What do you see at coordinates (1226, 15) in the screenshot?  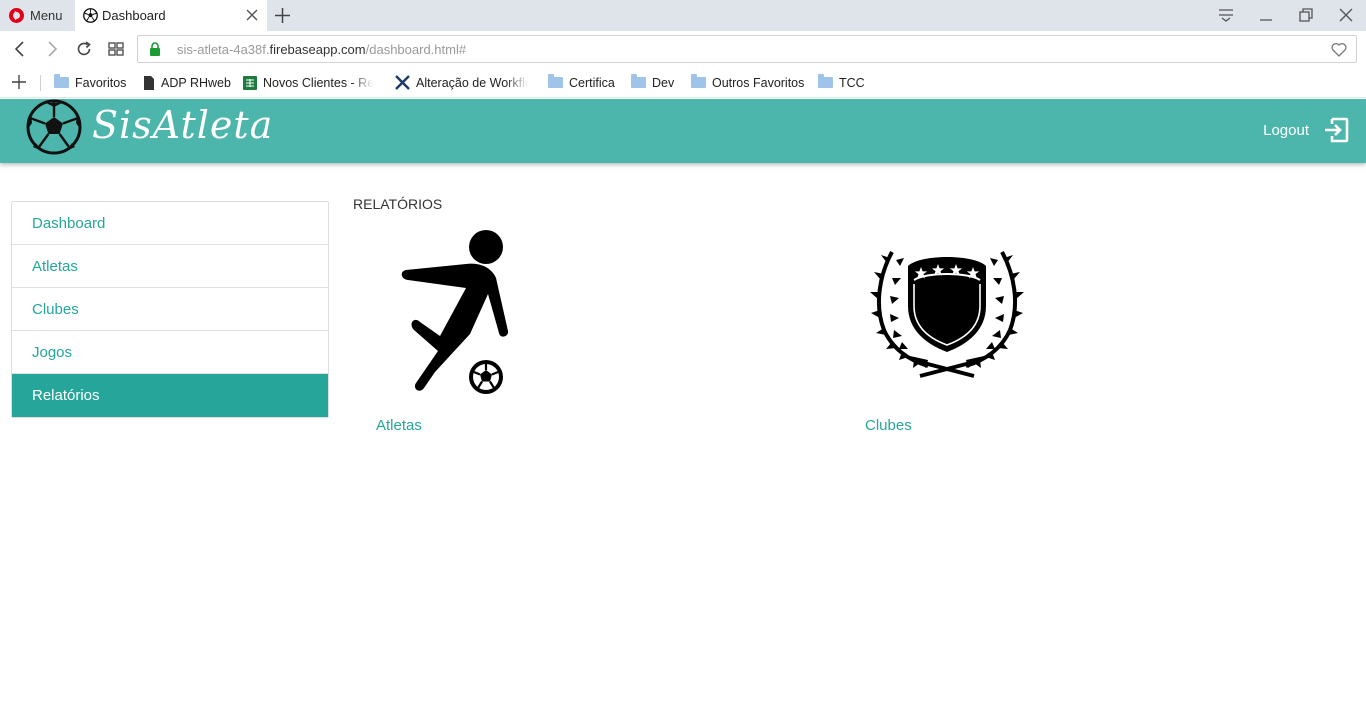 I see `tab-menu-icon` at bounding box center [1226, 15].